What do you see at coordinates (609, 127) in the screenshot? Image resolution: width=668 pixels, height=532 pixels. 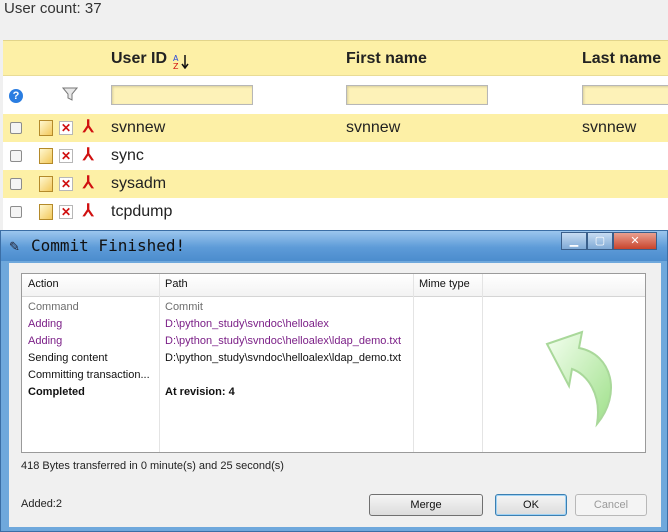 I see `cell-last-name: svnnew` at bounding box center [609, 127].